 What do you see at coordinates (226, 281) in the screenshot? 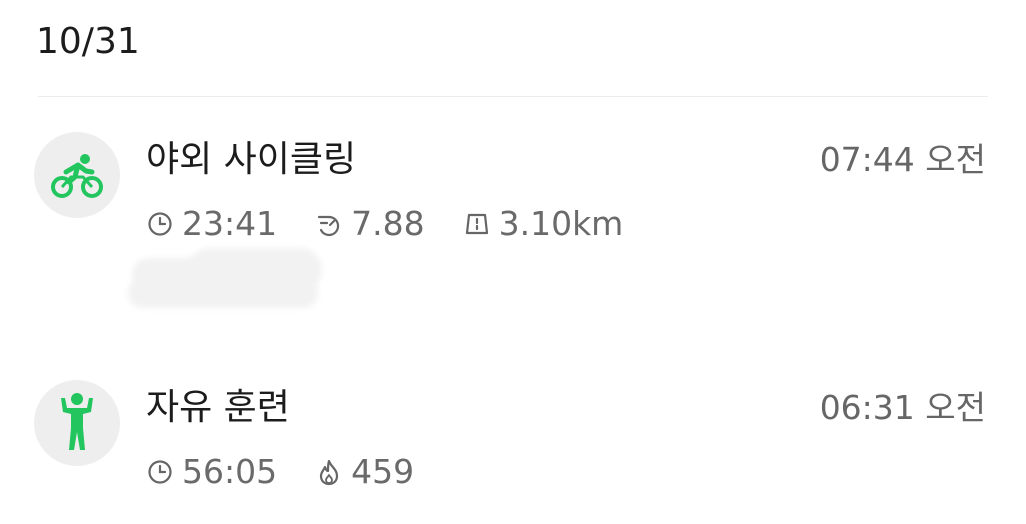
I see `blurred-note` at bounding box center [226, 281].